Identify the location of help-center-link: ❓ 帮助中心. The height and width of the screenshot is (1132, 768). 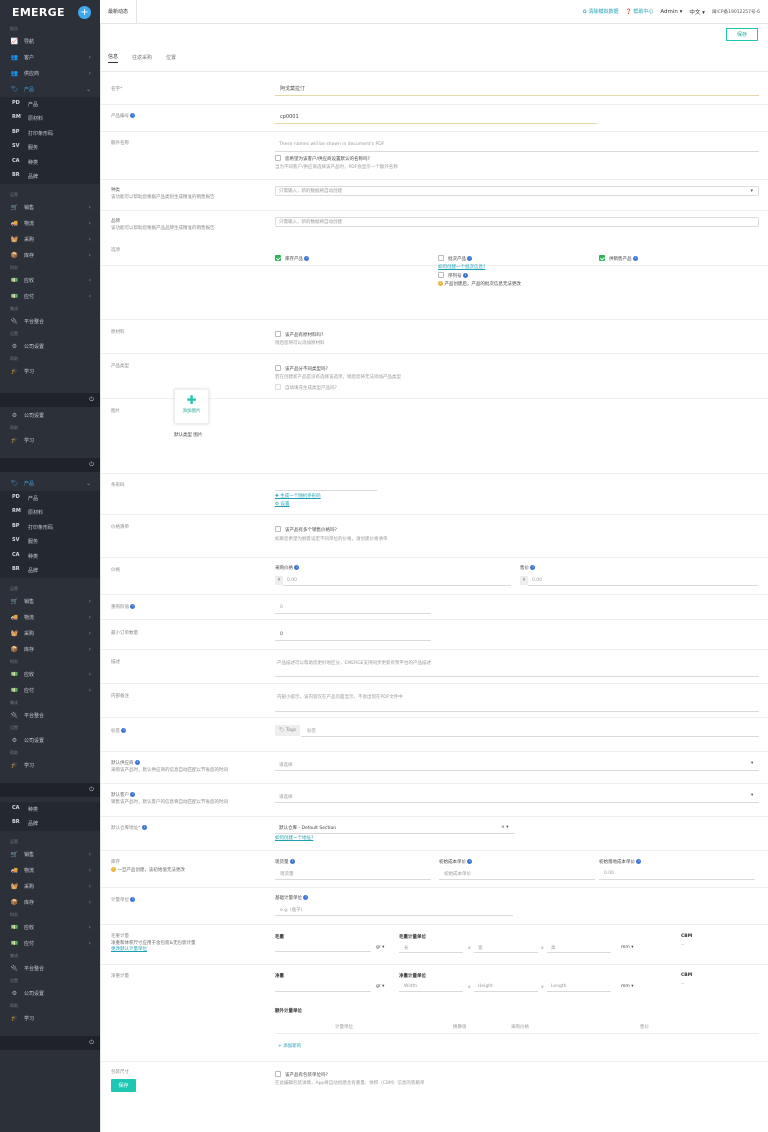
(640, 11).